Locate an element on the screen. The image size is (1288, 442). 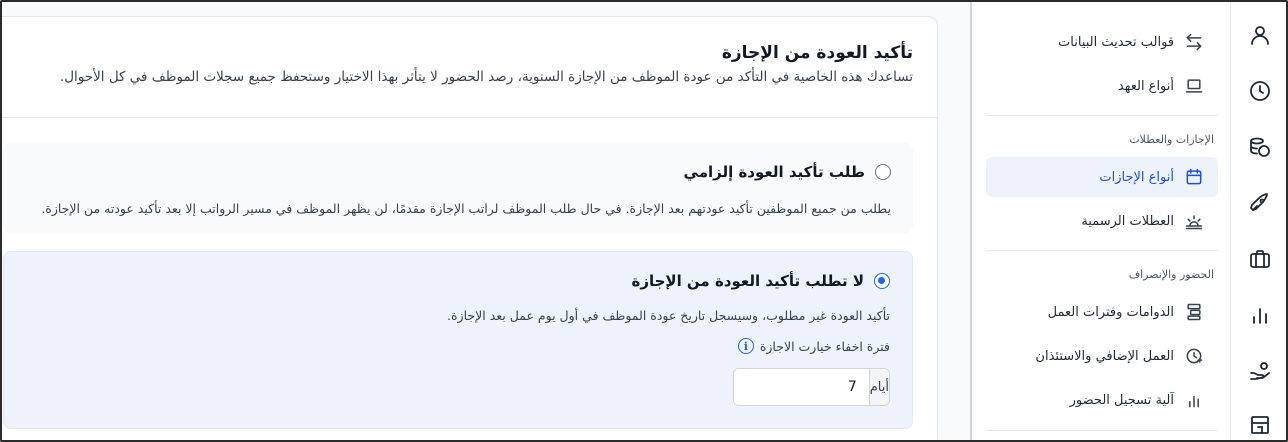
sidebar-item-label: العمل الإضافي والاستئذان is located at coordinates (1104, 356).